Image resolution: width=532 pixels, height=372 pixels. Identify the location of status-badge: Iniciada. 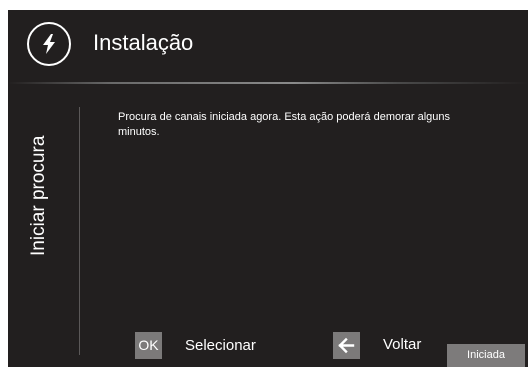
(486, 355).